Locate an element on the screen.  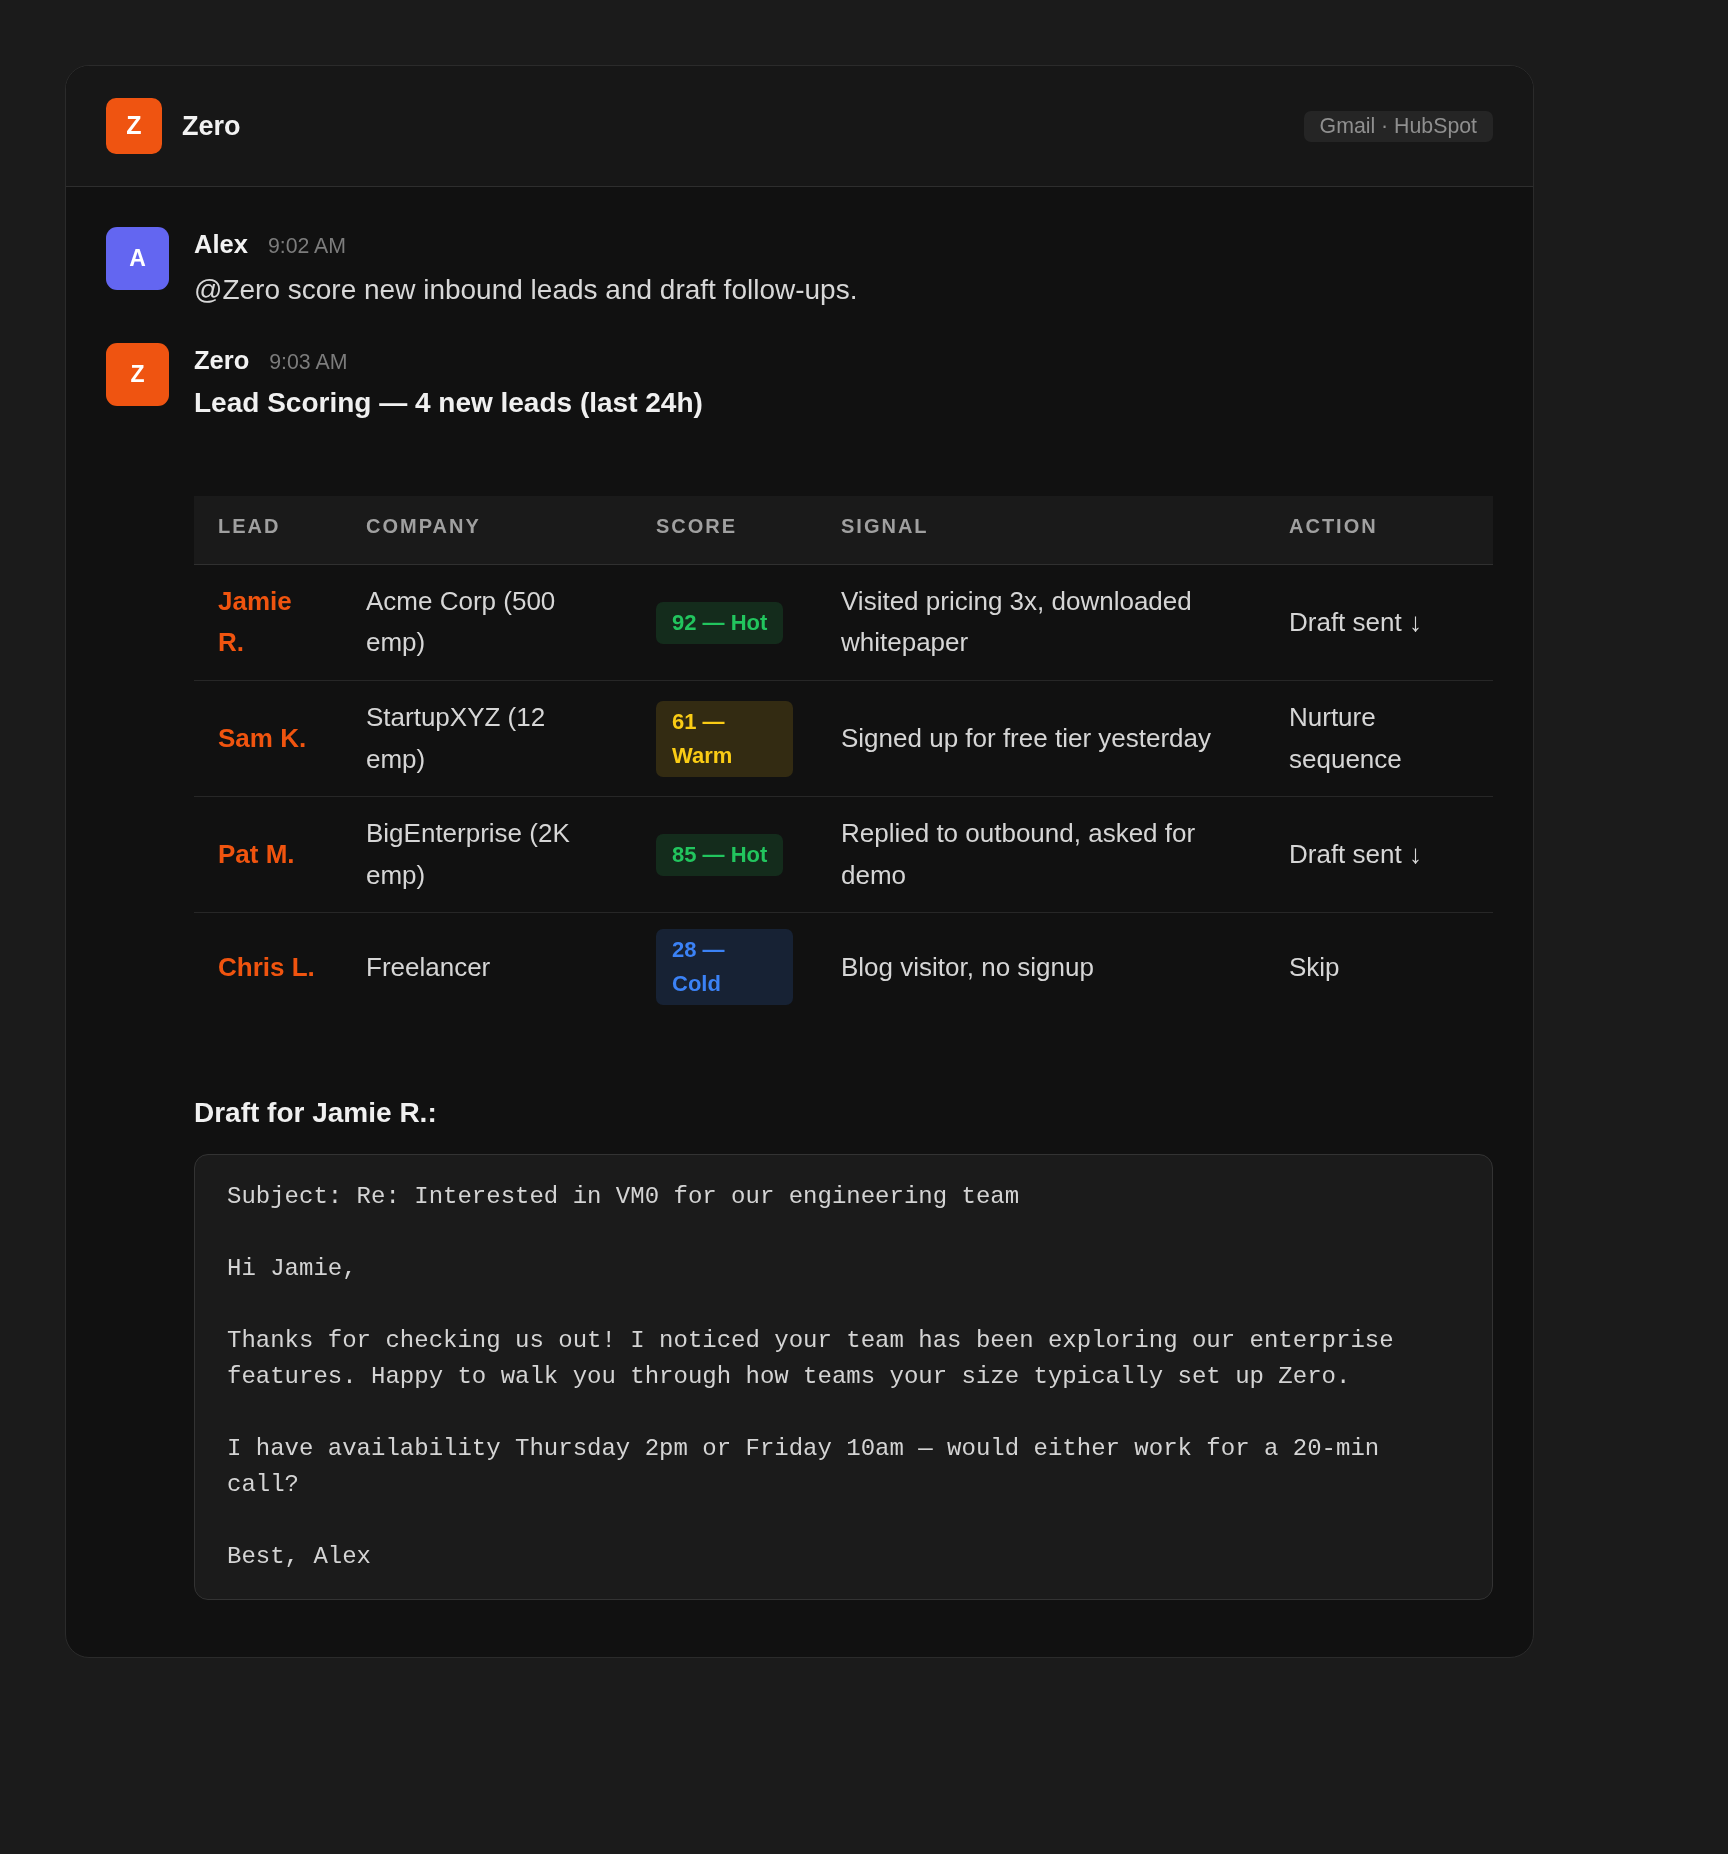
table-cell: Visited pricing 3x, downloaded whitepaper is located at coordinates (1041, 622).